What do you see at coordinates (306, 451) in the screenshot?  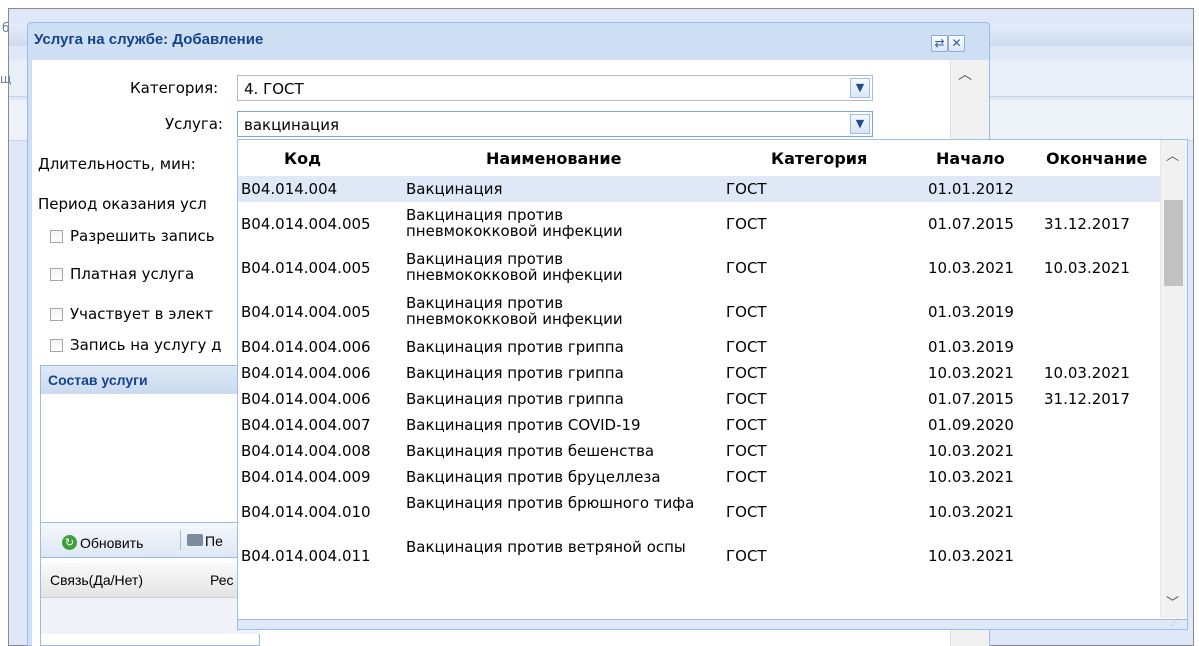 I see `row-code: B04.014.004.008` at bounding box center [306, 451].